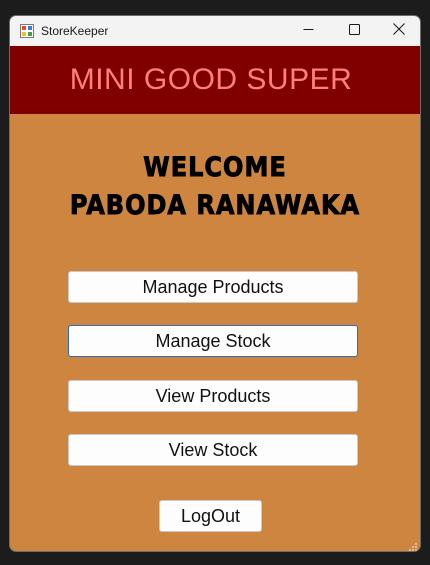  I want to click on logout-button: LogOut, so click(210, 516).